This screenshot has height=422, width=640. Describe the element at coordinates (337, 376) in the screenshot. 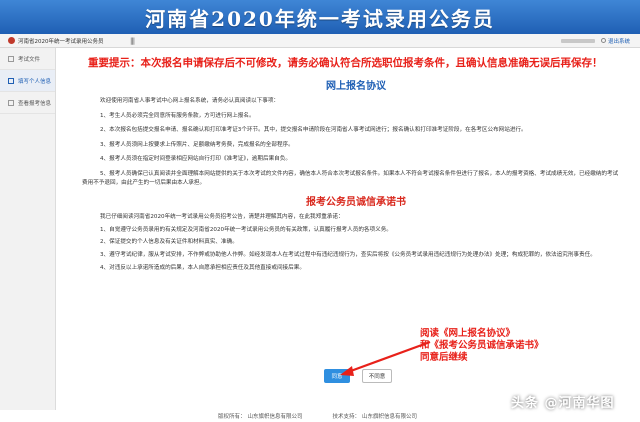

I see `agree-button: 同意` at that location.